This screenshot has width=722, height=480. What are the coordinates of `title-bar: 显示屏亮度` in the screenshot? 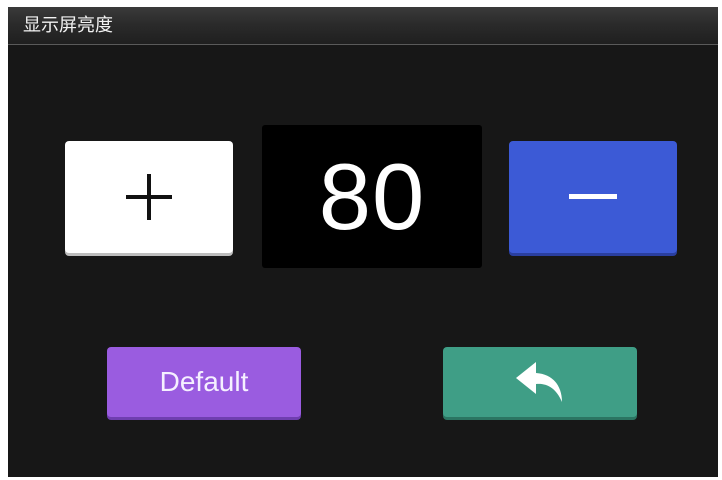 It's located at (363, 26).